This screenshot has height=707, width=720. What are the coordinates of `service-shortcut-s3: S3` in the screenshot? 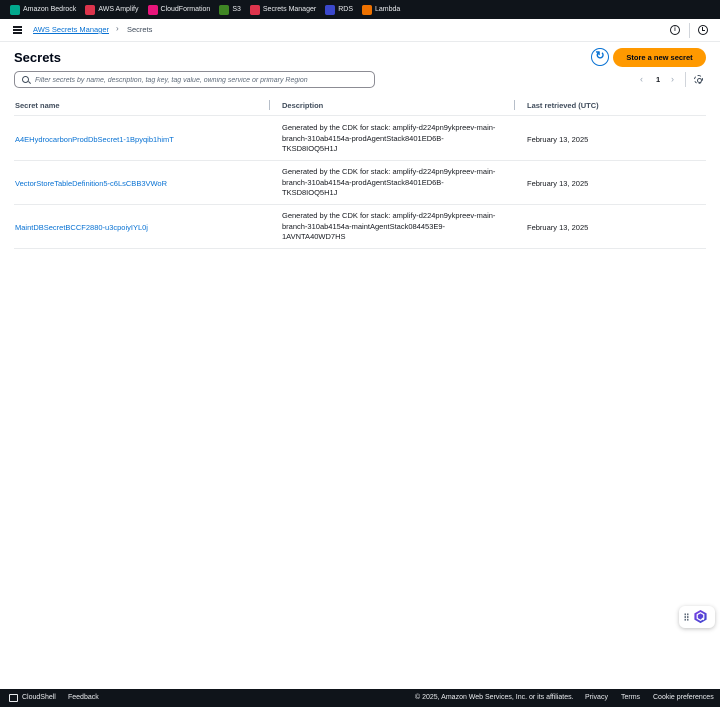 It's located at (230, 9).